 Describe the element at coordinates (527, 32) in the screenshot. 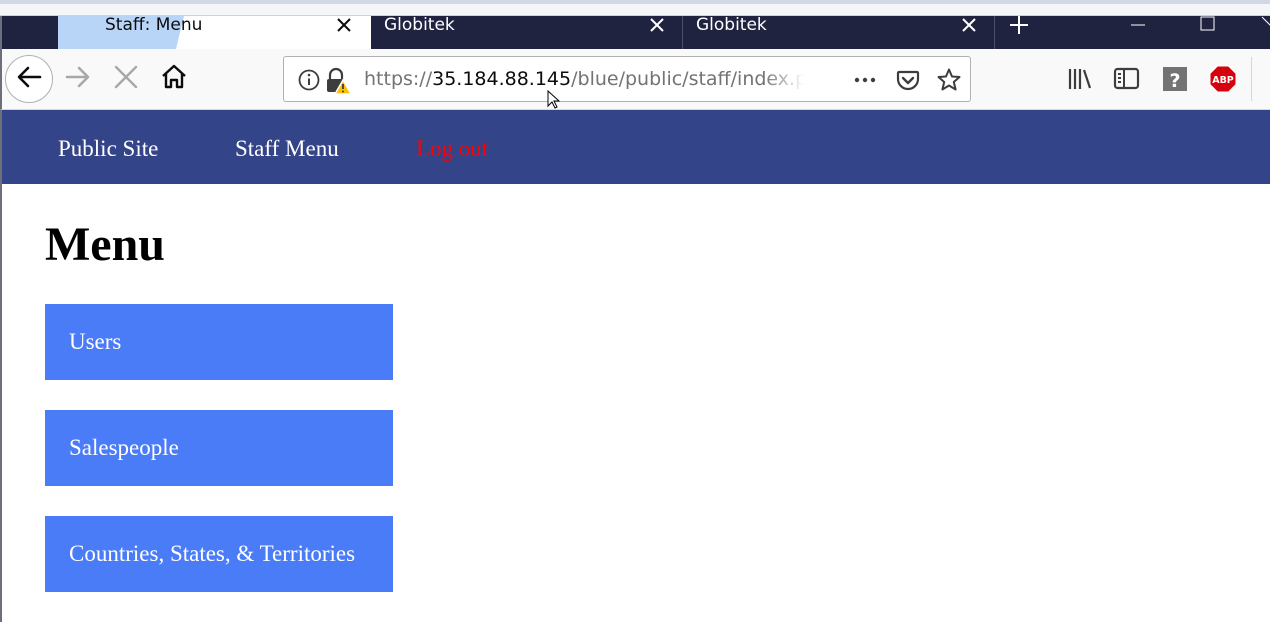

I see `tab-globitek-1: Globitek` at that location.